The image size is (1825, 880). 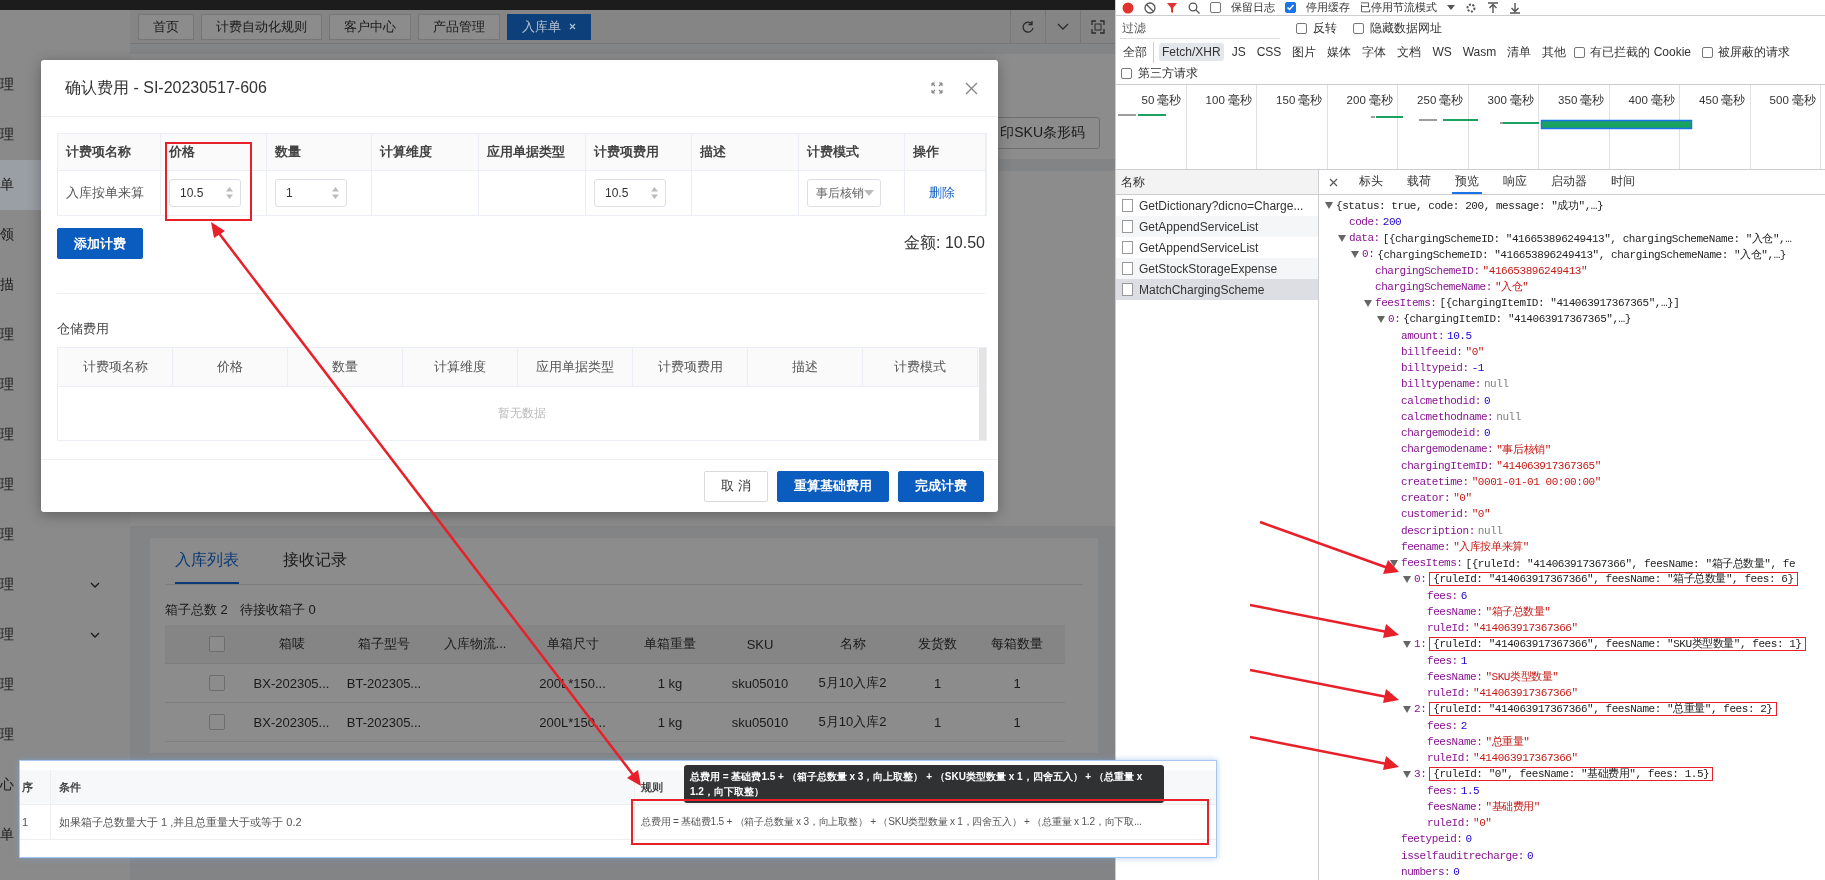 What do you see at coordinates (1374, 52) in the screenshot?
I see `type-filter: 字体` at bounding box center [1374, 52].